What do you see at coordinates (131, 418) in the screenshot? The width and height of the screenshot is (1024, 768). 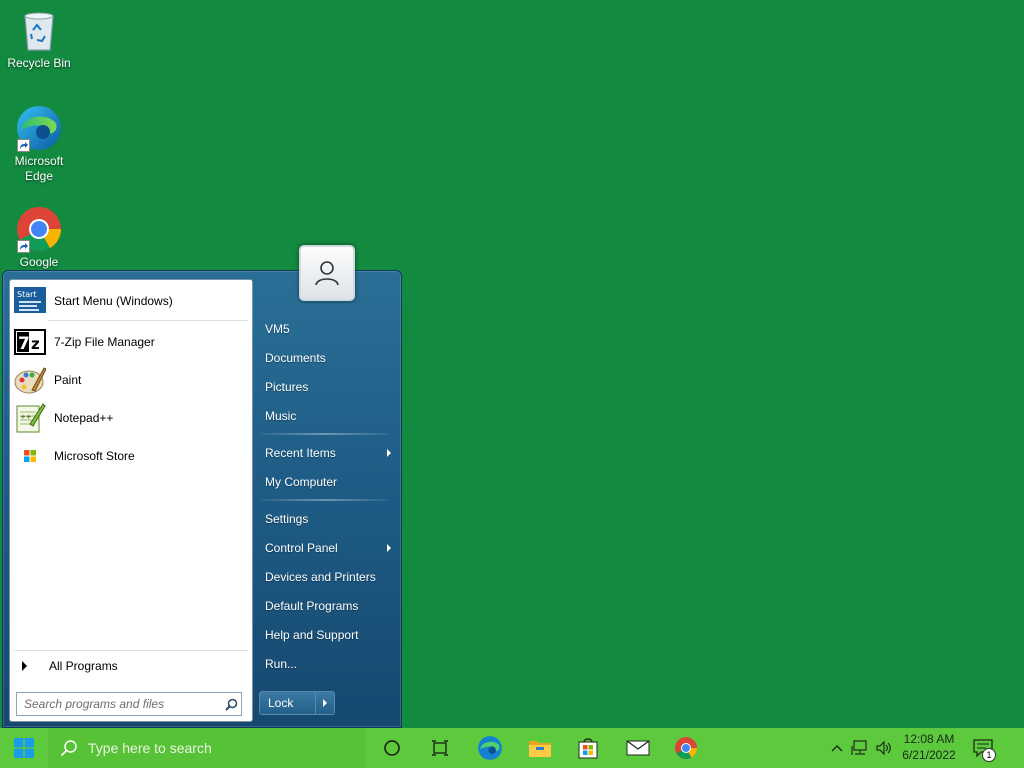 I see `program-item-notepadpp: ++ Notepad++` at bounding box center [131, 418].